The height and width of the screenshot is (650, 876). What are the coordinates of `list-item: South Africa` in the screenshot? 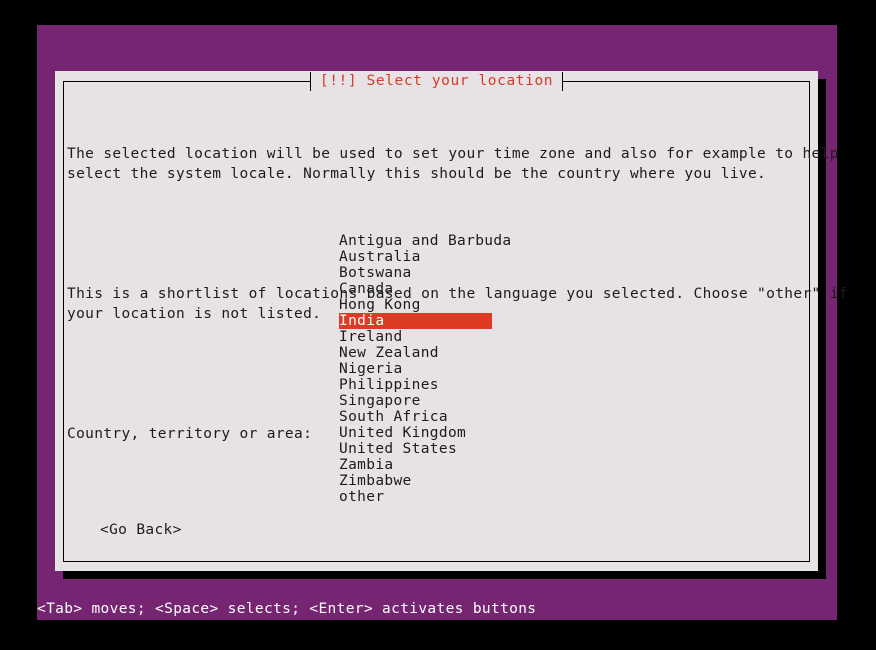 It's located at (454, 417).